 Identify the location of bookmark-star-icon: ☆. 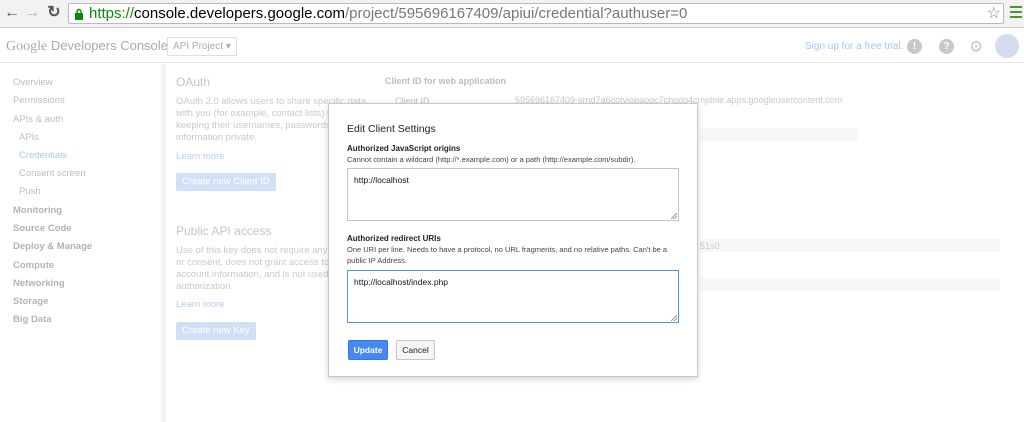
(994, 13).